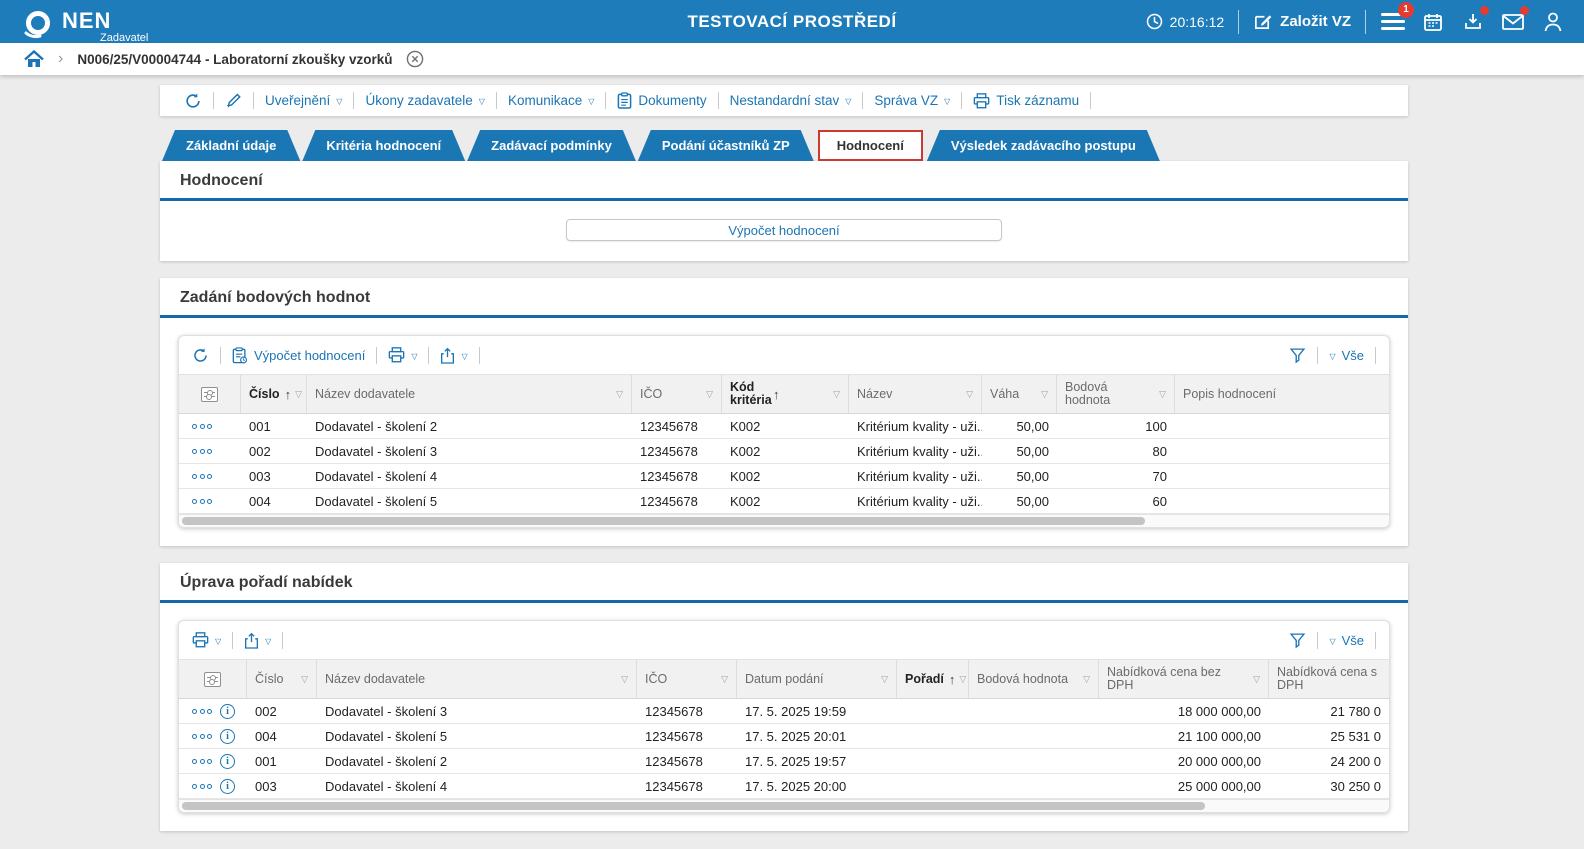 Image resolution: width=1584 pixels, height=849 pixels. Describe the element at coordinates (784, 230) in the screenshot. I see `vypocet-hodnoceni-button: Výpočet hodnocení` at that location.